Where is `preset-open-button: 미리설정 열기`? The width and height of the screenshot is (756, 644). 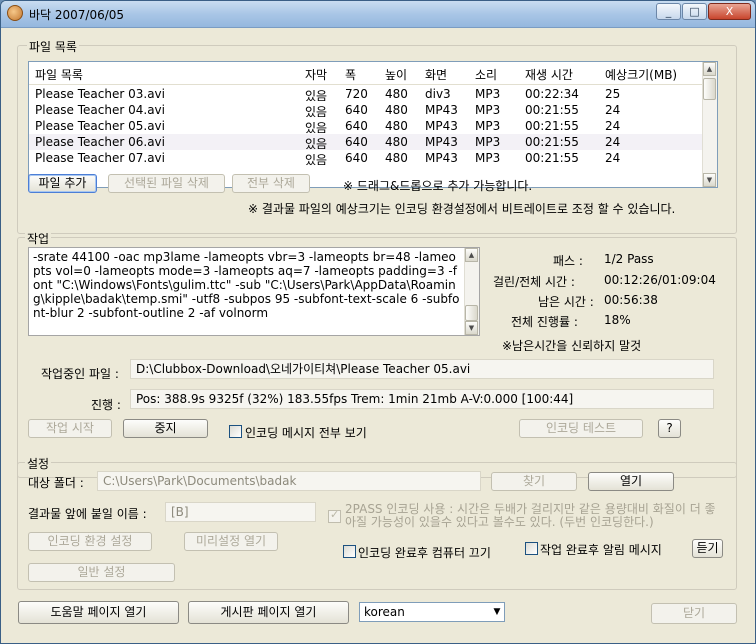
preset-open-button: 미리설정 열기 is located at coordinates (231, 541).